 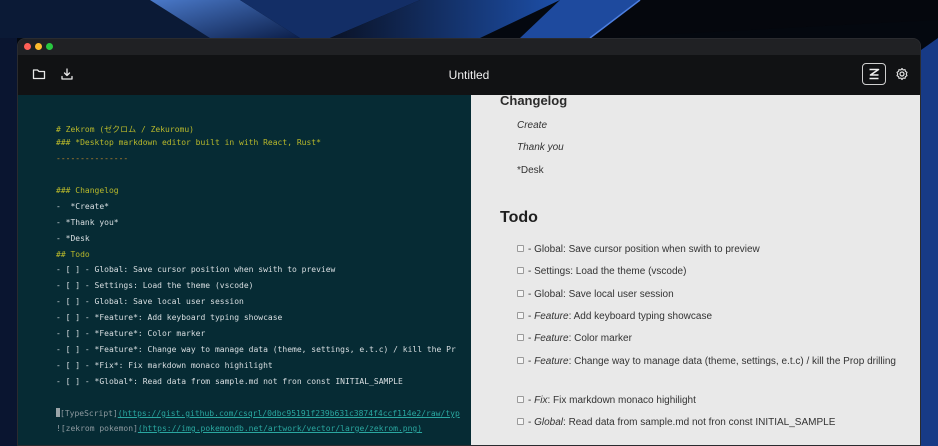 I want to click on todo-text: - Settings: Load the theme (vscode), so click(x=607, y=271).